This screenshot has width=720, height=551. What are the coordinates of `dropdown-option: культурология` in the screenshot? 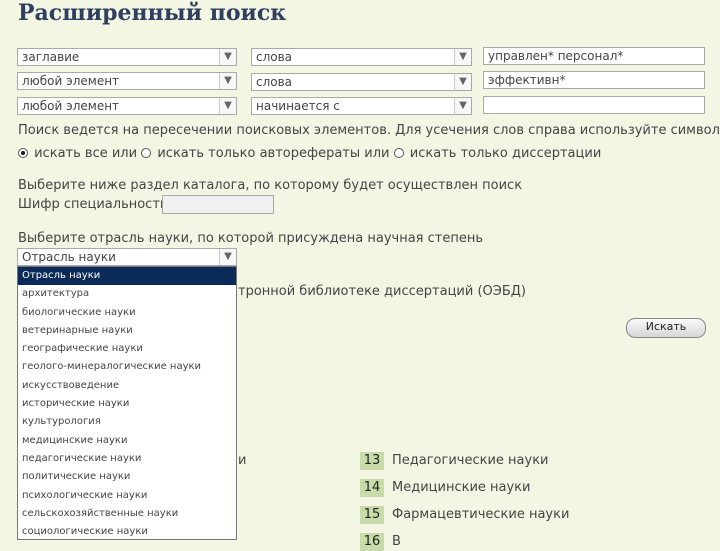 It's located at (127, 422).